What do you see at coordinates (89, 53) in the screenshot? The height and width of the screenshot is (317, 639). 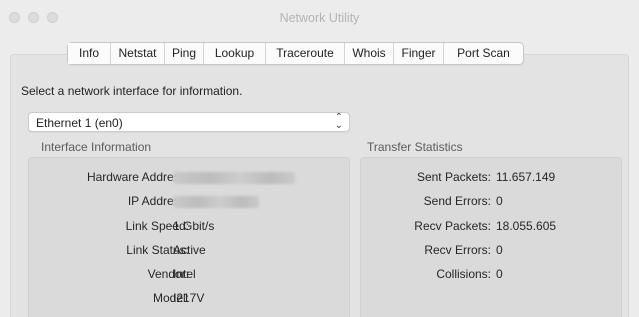 I see `tab-info: Info` at bounding box center [89, 53].